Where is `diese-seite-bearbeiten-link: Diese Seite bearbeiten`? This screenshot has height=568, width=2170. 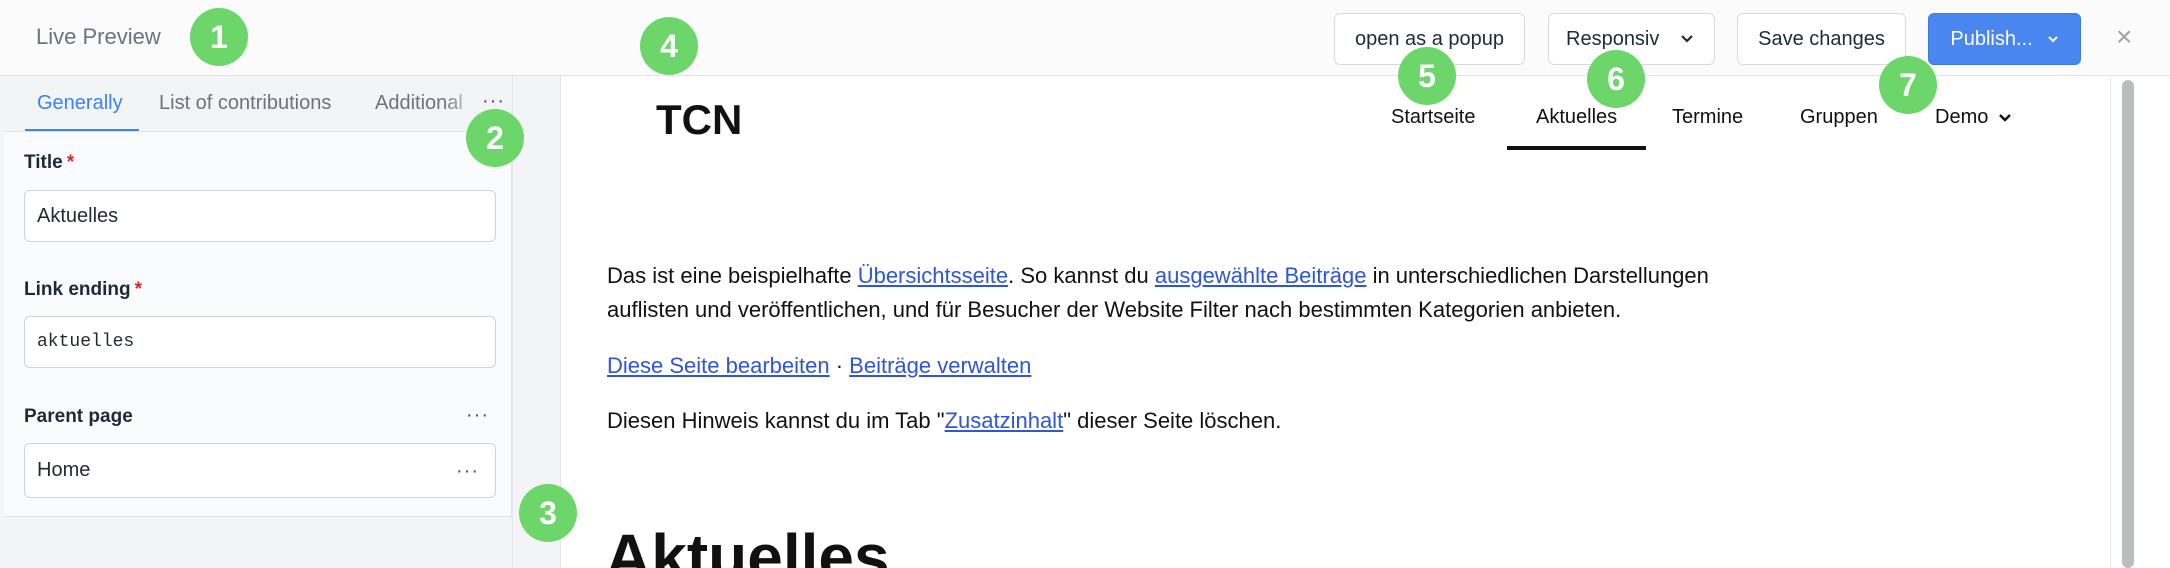 diese-seite-bearbeiten-link: Diese Seite bearbeiten is located at coordinates (718, 365).